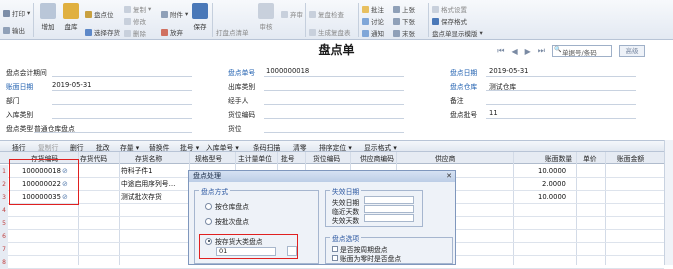 The image size is (673, 269). What do you see at coordinates (6, 30) in the screenshot?
I see `export-icon` at bounding box center [6, 30].